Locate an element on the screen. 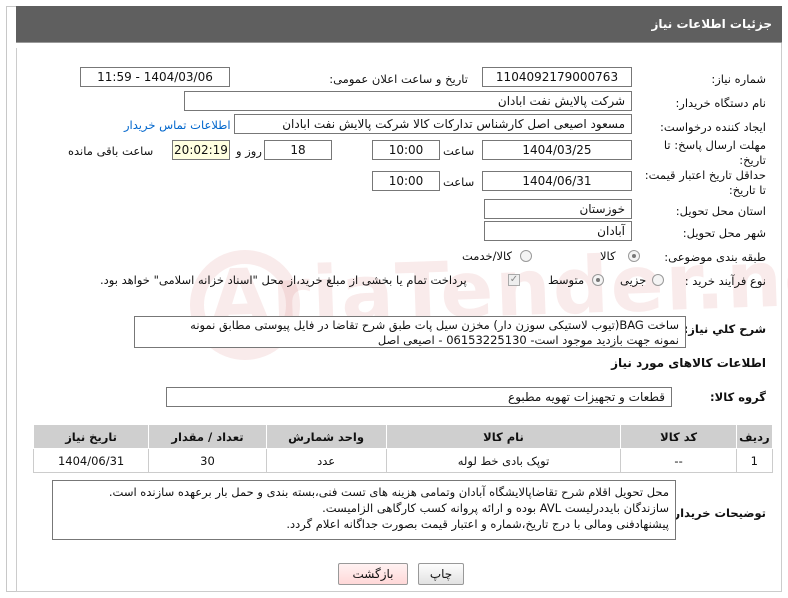 This screenshot has width=788, height=598. cell-qty: 30 is located at coordinates (207, 460).